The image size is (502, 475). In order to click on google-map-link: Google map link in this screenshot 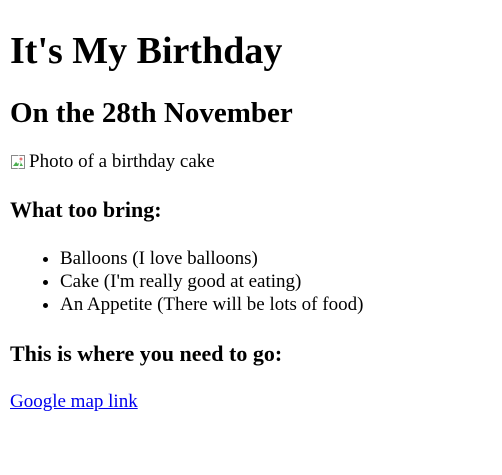, I will do `click(74, 402)`.